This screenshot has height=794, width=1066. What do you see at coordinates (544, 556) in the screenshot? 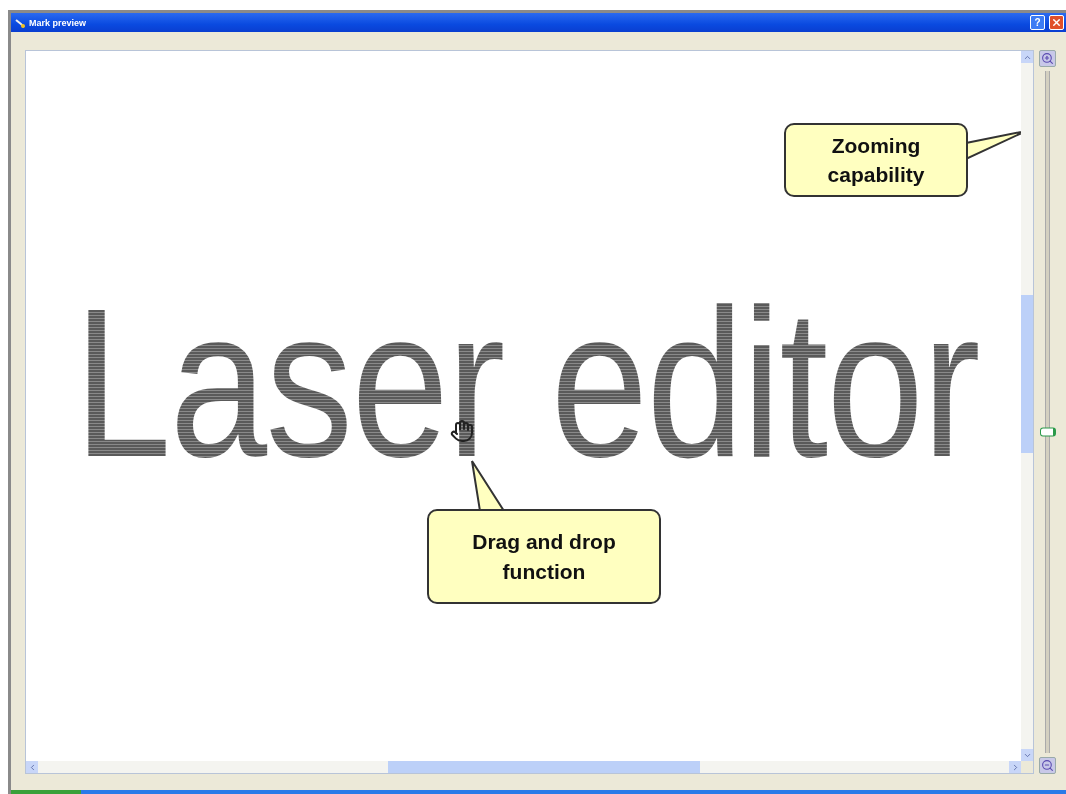
I see `callout: Drag and drop function` at bounding box center [544, 556].